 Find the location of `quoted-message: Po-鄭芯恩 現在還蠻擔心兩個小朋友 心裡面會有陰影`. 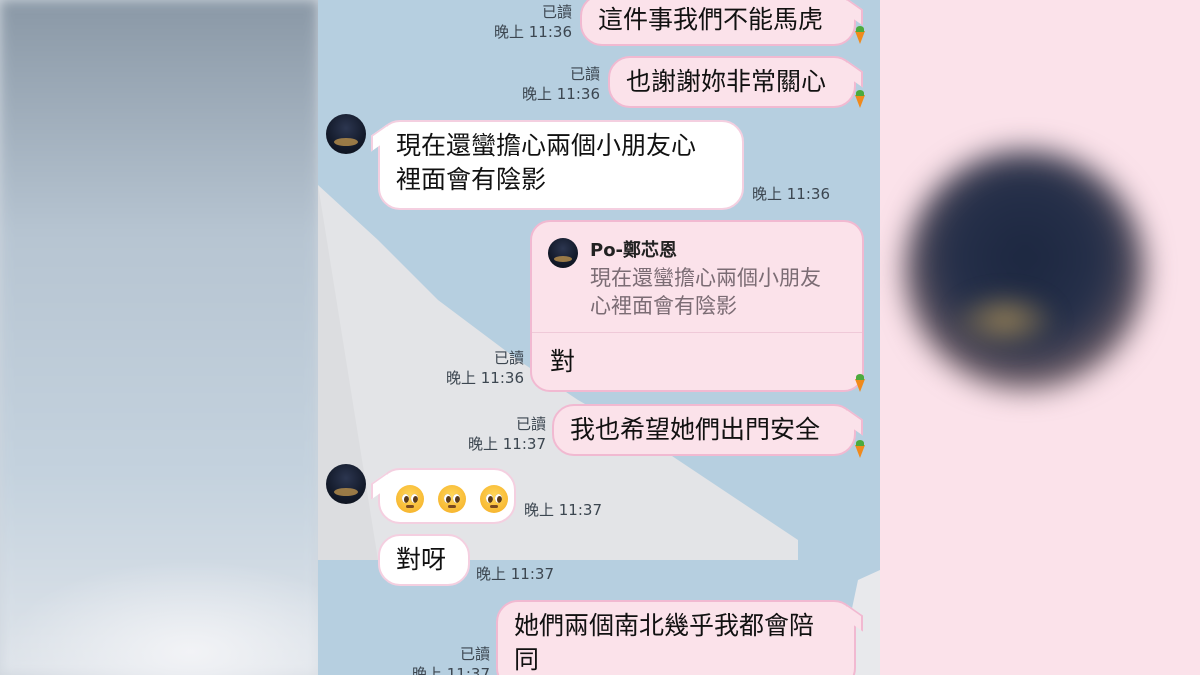

quoted-message: Po-鄭芯恩 現在還蠻擔心兩個小朋友 心裡面會有陰影 is located at coordinates (697, 277).